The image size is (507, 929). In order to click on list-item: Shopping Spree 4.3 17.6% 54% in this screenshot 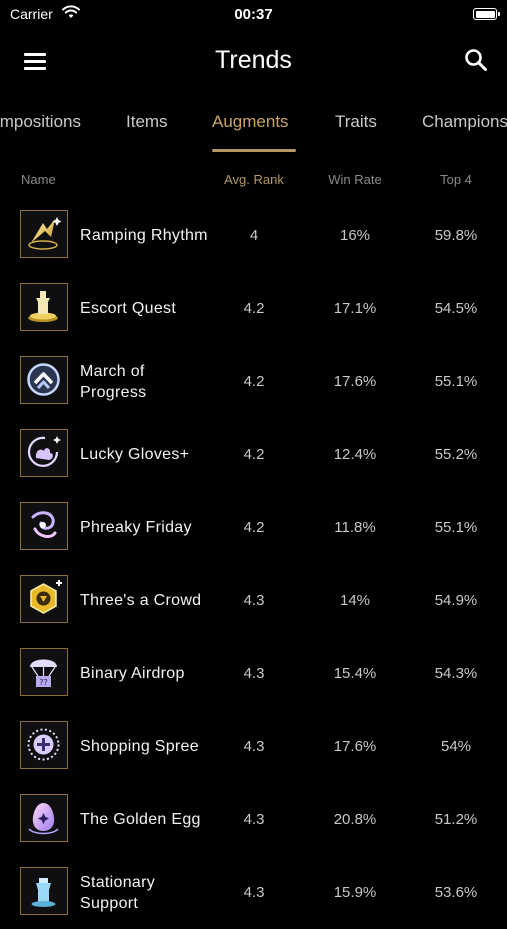, I will do `click(253, 746)`.